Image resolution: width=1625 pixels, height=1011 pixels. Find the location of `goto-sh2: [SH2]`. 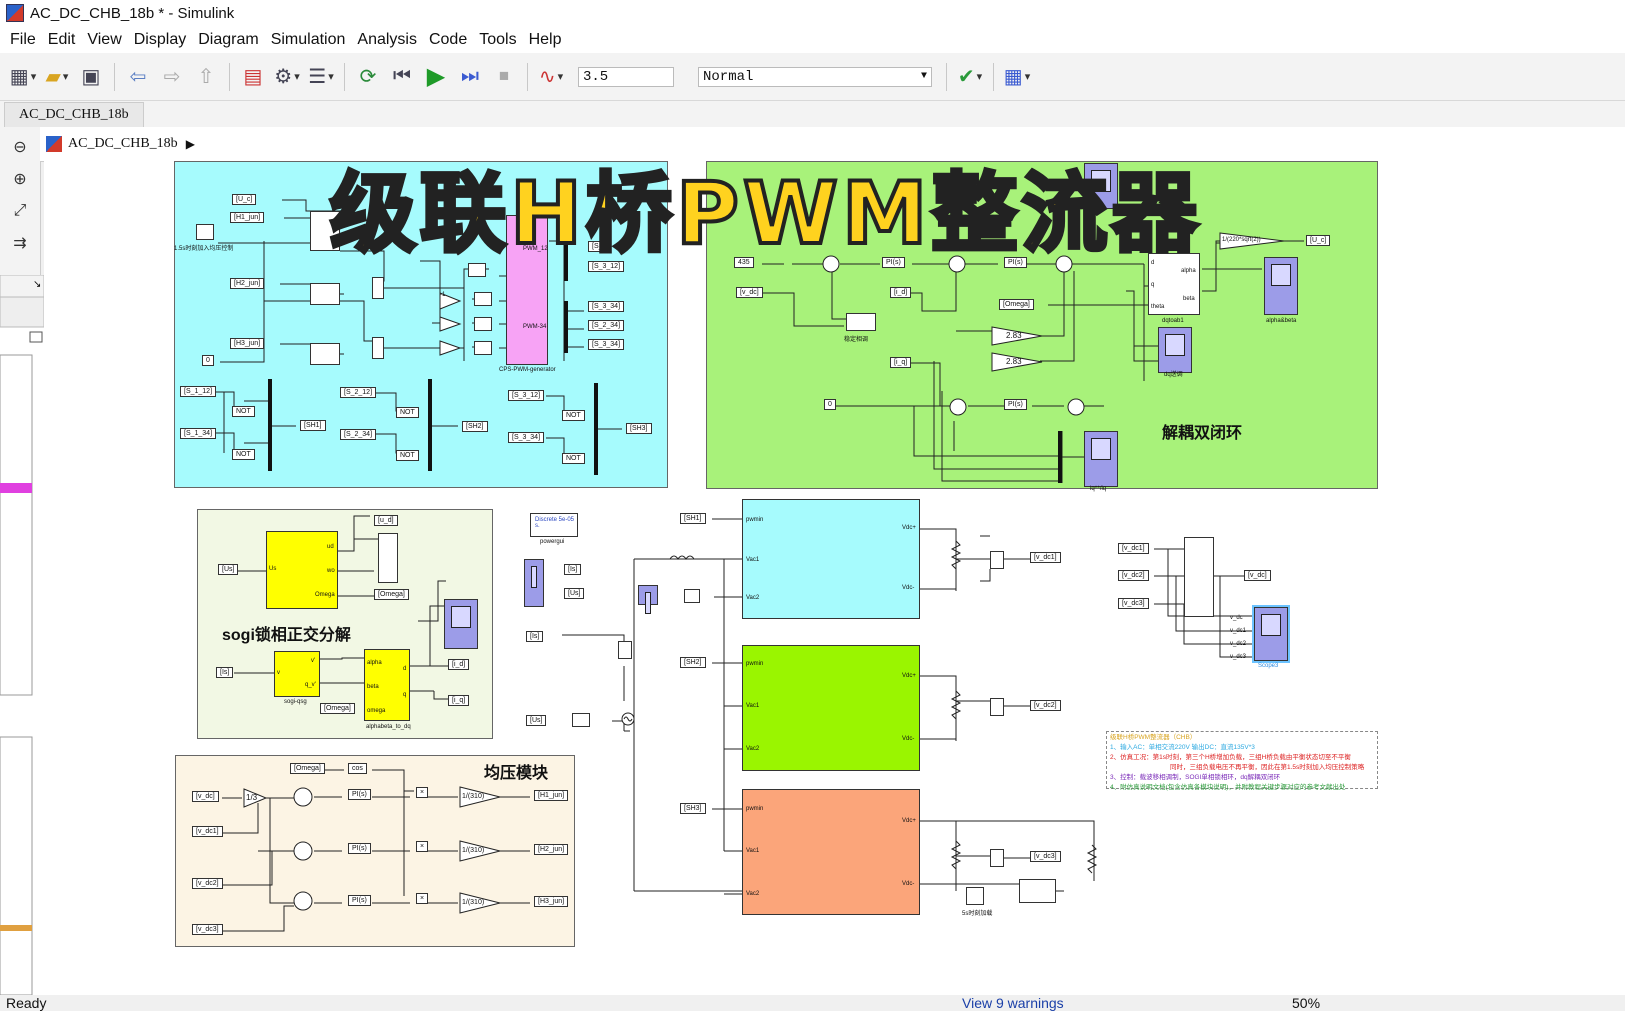

goto-sh2: [SH2] is located at coordinates (475, 426).